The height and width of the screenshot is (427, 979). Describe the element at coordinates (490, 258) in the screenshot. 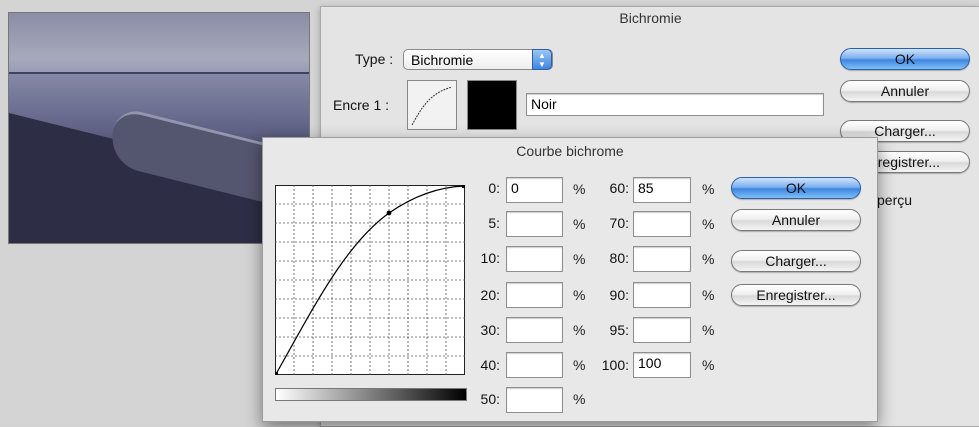

I see `field-label-10: 10:` at that location.